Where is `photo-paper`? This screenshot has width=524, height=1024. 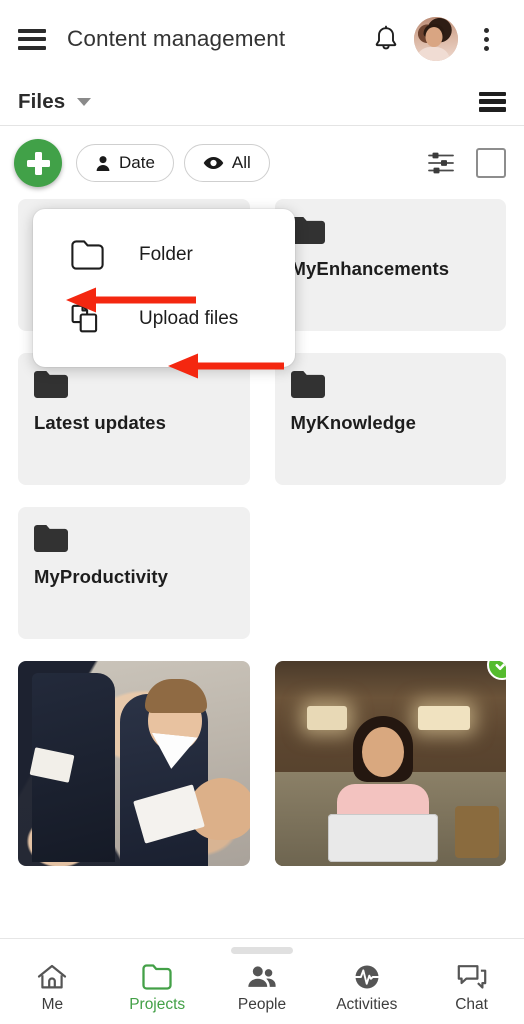 photo-paper is located at coordinates (169, 814).